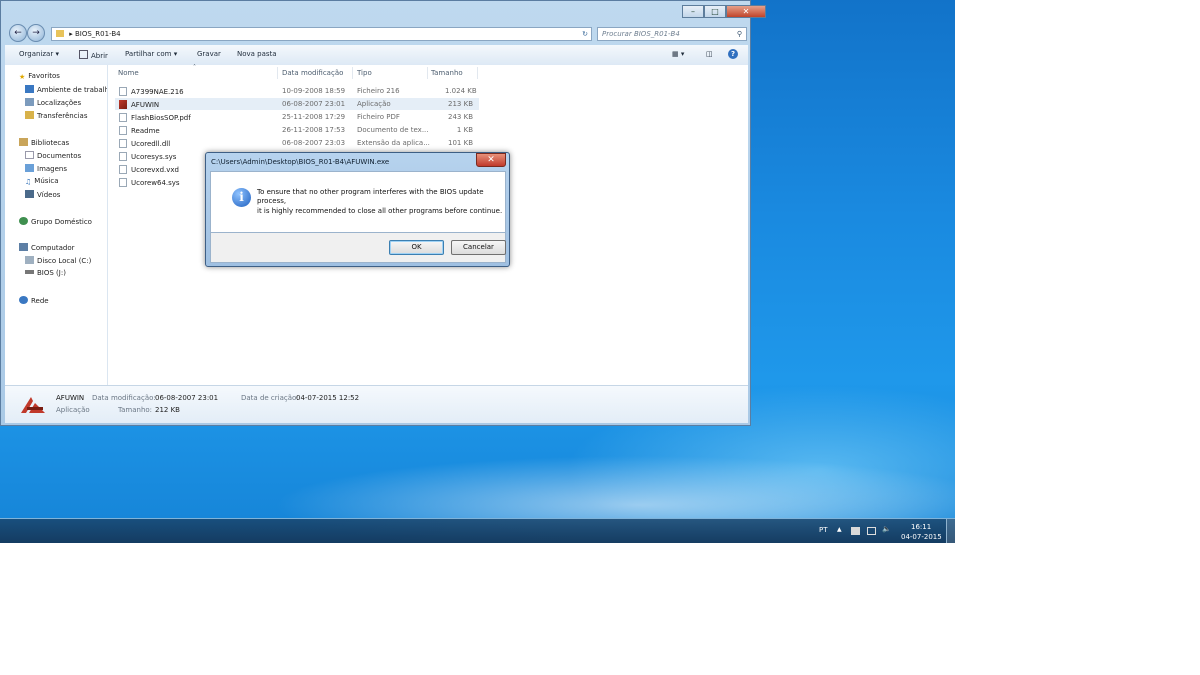 This screenshot has width=1200, height=675. What do you see at coordinates (693, 11) in the screenshot?
I see `minimize-button: –` at bounding box center [693, 11].